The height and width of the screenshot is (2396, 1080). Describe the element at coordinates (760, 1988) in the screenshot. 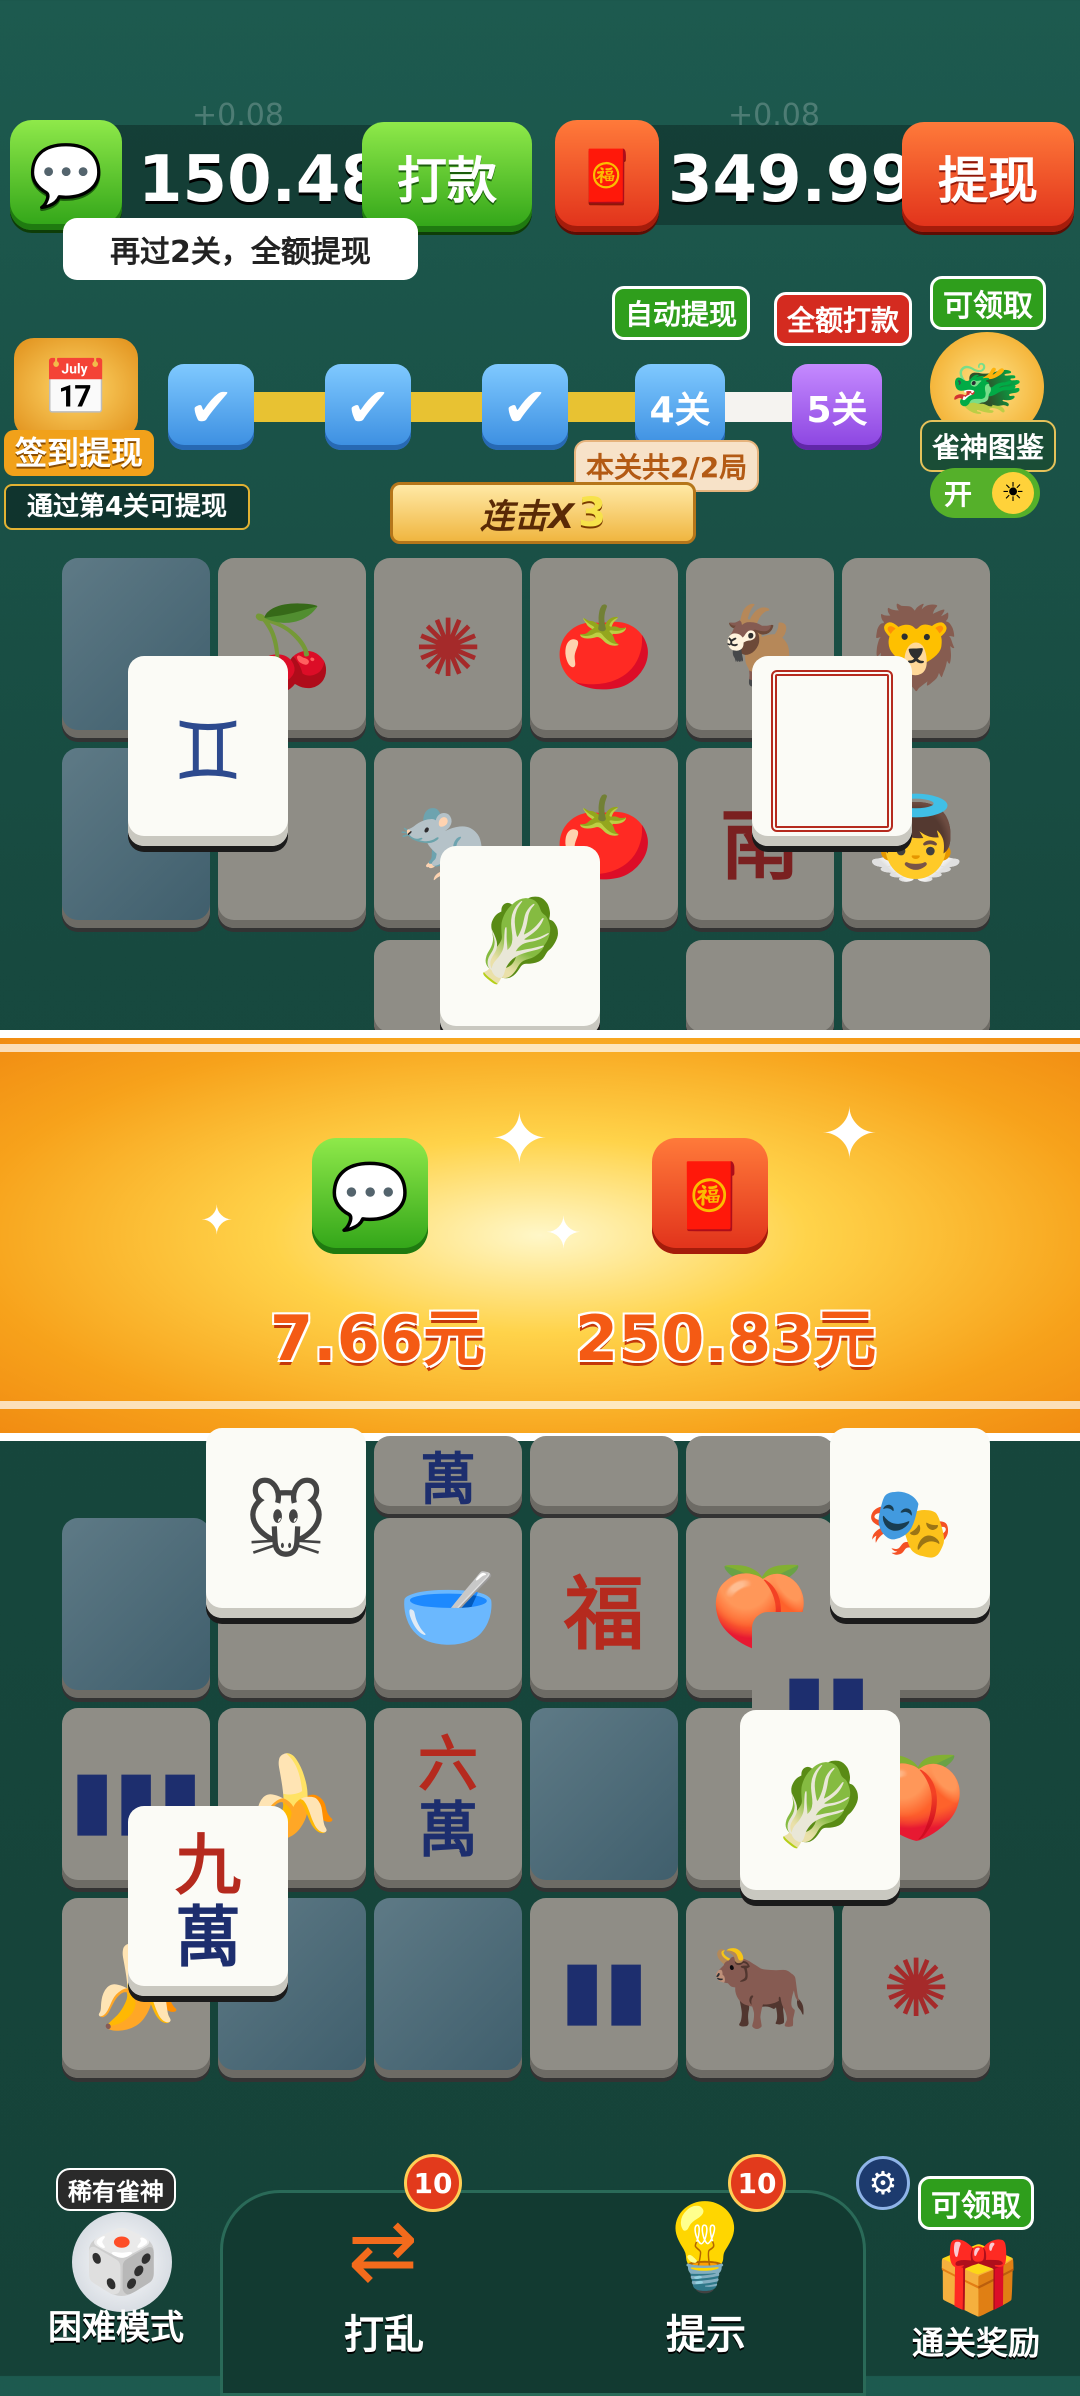

I see `tile: 🐂` at that location.